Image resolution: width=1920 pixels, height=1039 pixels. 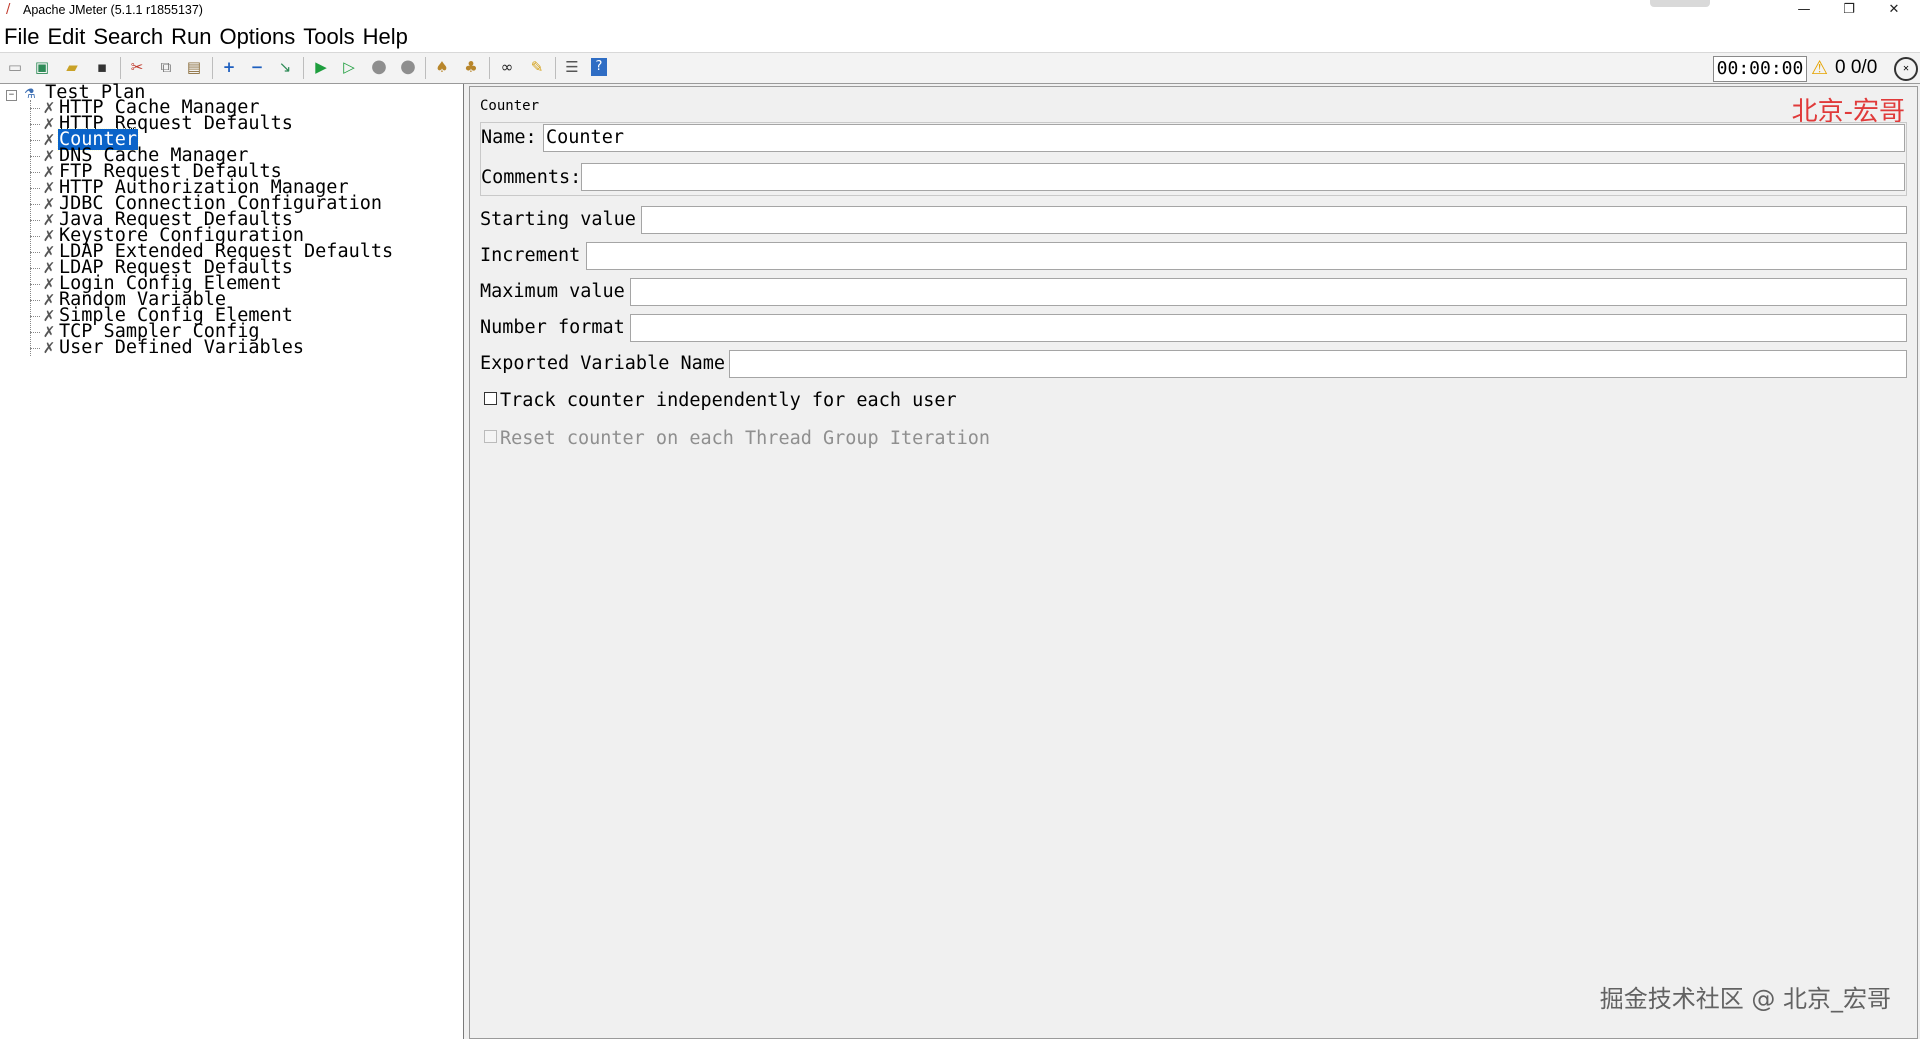 What do you see at coordinates (1745, 999) in the screenshot?
I see `community-watermark: 掘金技术社区 @ 北京_宏哥` at bounding box center [1745, 999].